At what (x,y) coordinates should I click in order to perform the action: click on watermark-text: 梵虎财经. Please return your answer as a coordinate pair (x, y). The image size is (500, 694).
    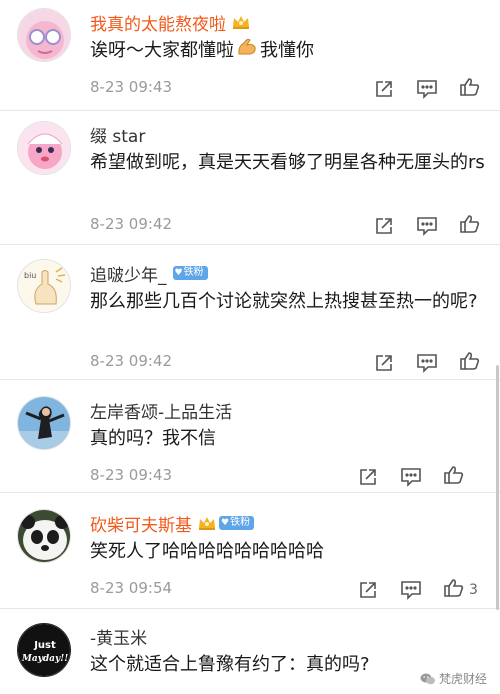
    Looking at the image, I should click on (462, 679).